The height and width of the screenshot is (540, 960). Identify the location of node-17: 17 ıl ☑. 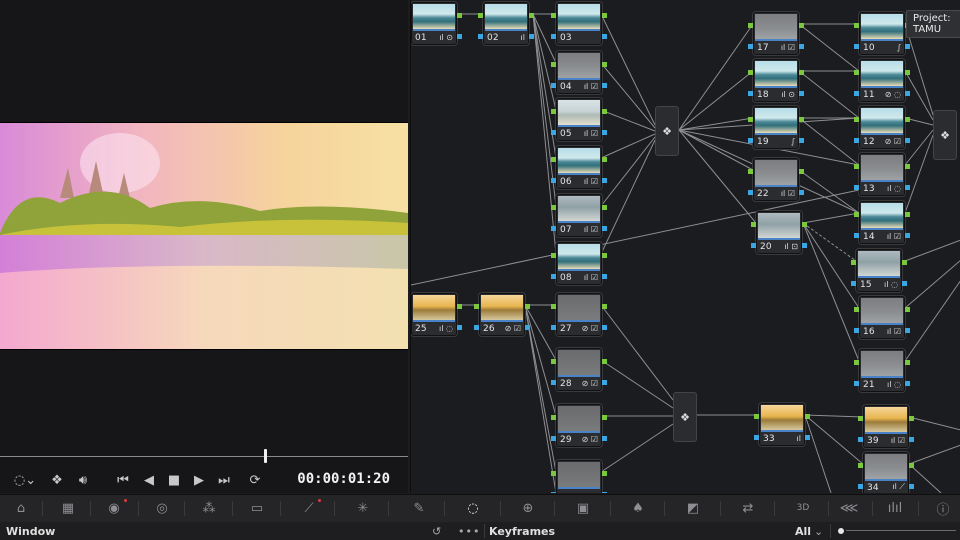
(776, 33).